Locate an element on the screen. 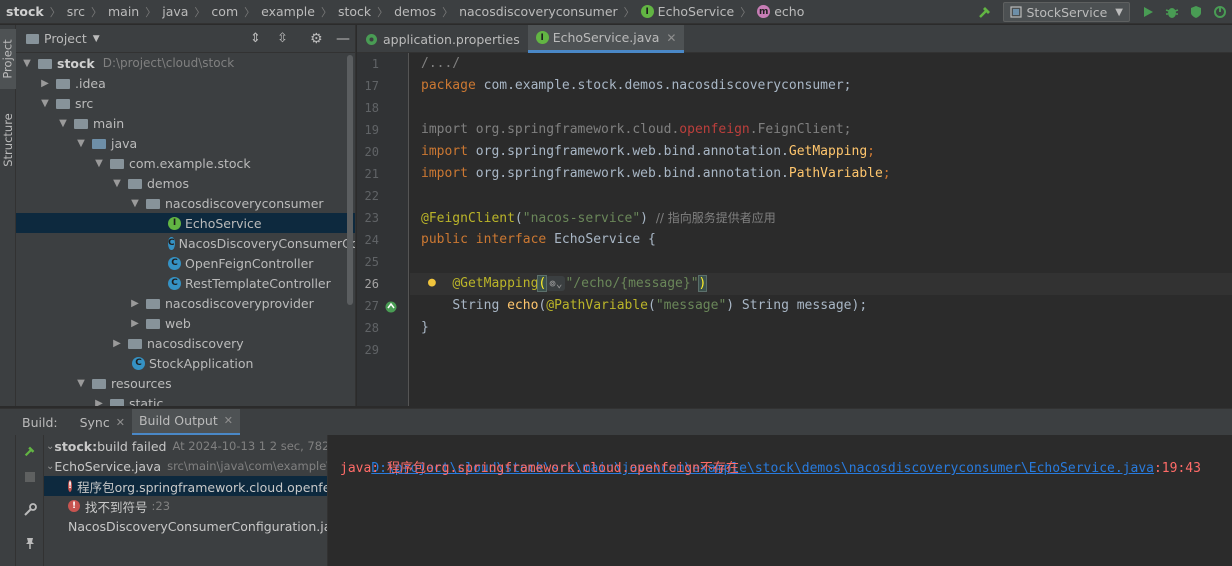 This screenshot has width=1232, height=566. run-icon is located at coordinates (1148, 12).